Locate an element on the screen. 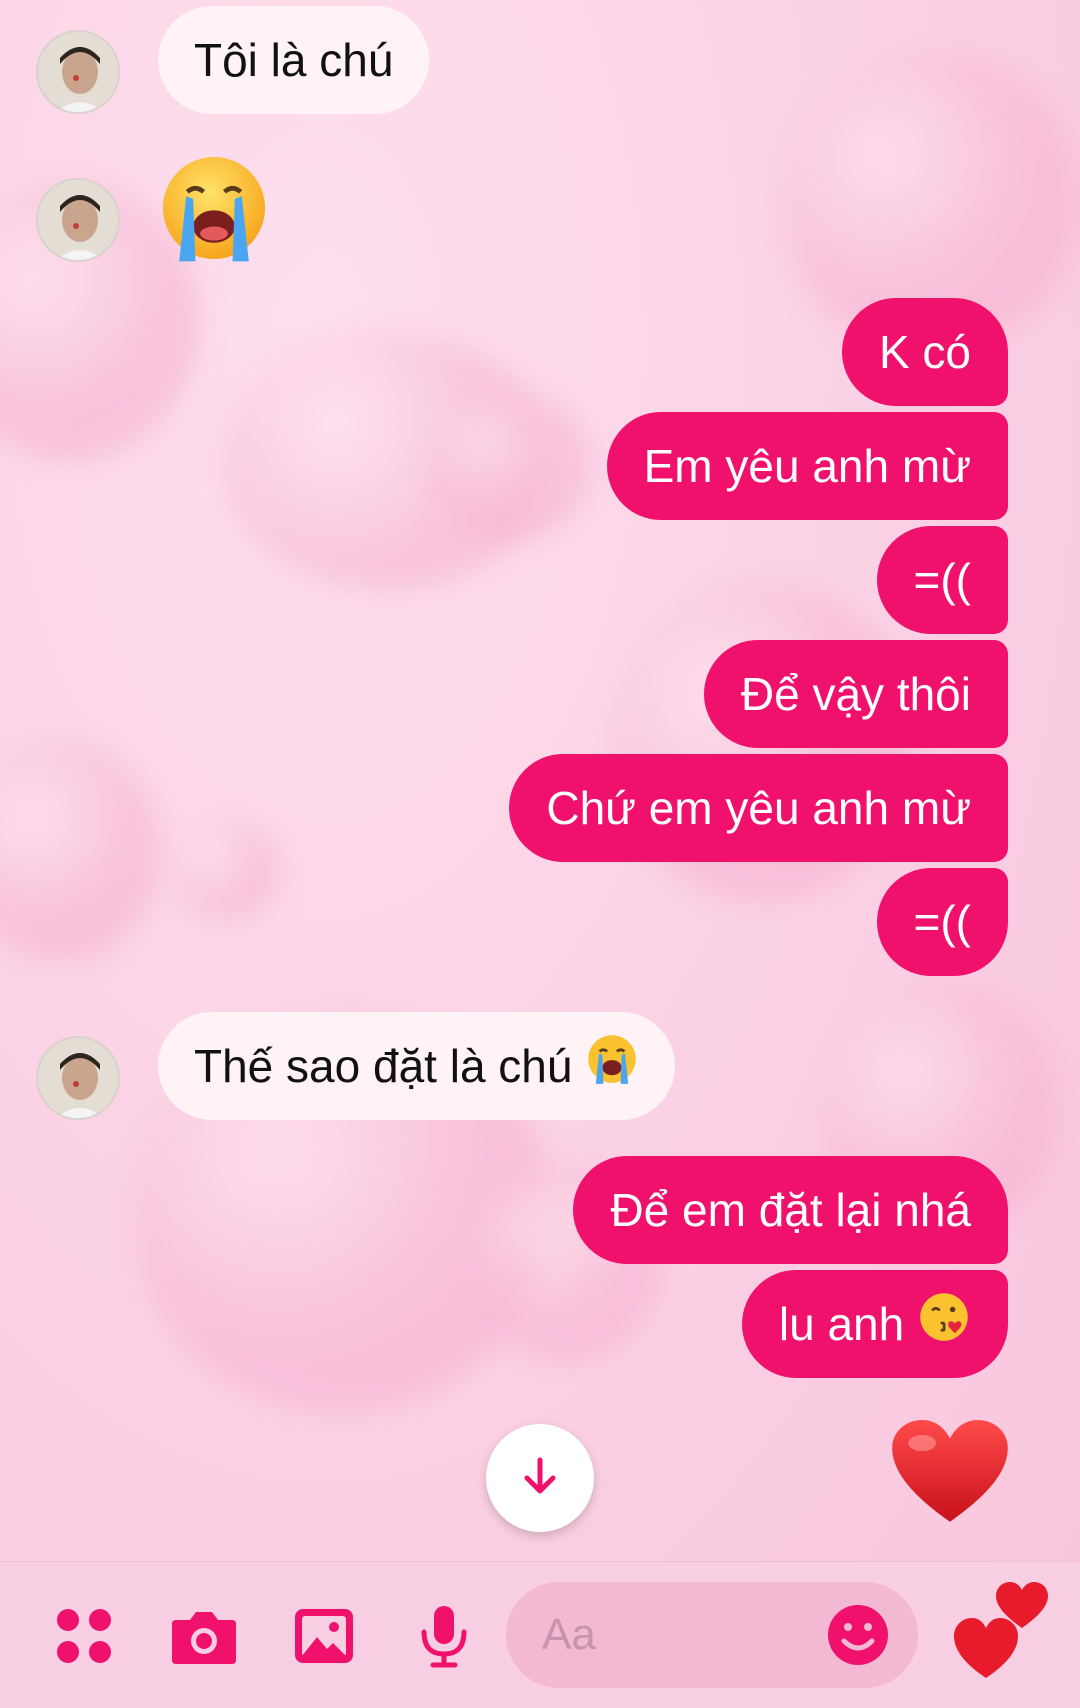  message-outgoing: Em yêu anh mừ is located at coordinates (807, 466).